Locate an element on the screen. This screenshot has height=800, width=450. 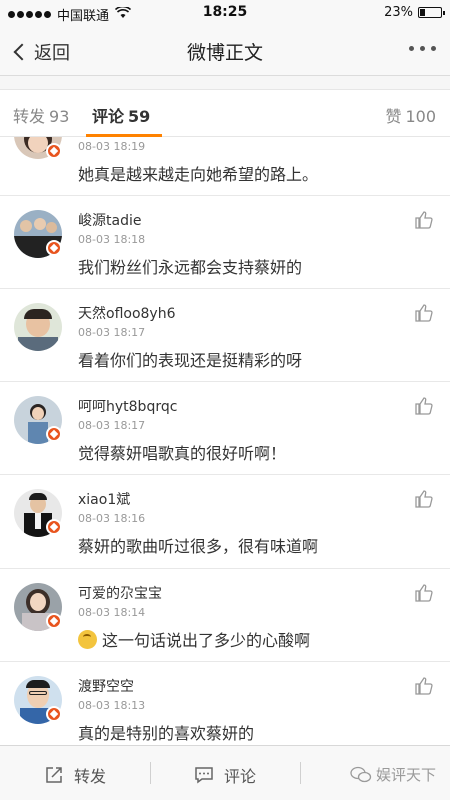
nav-bar: 返回 微博正文 is located at coordinates (225, 51).